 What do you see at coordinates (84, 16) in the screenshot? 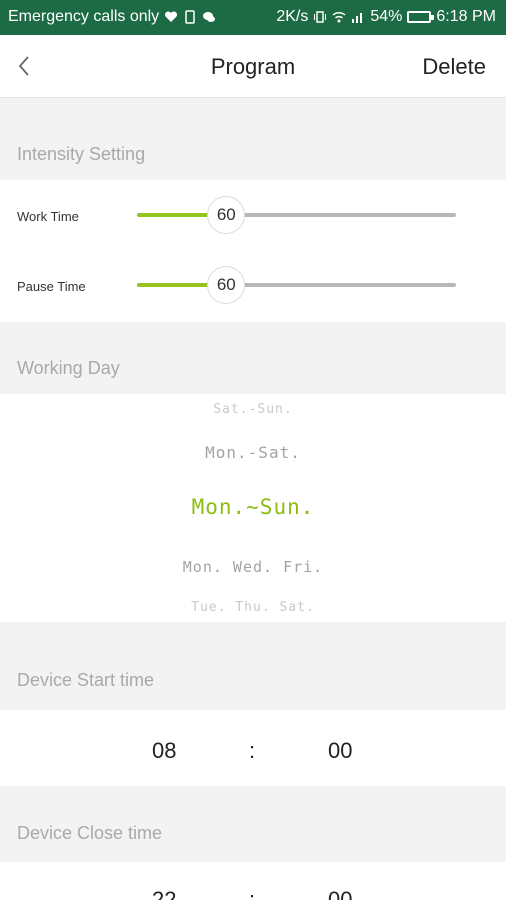
I see `carrier-text: Emergency calls only` at bounding box center [84, 16].